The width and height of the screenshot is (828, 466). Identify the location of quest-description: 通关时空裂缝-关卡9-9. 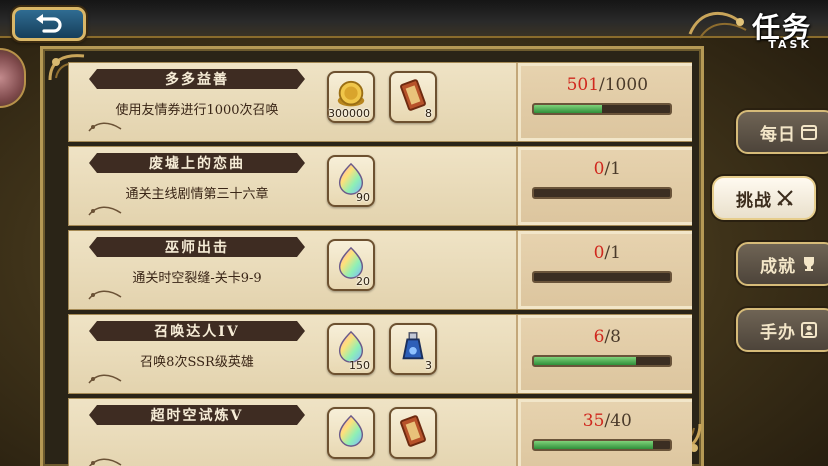
(197, 278).